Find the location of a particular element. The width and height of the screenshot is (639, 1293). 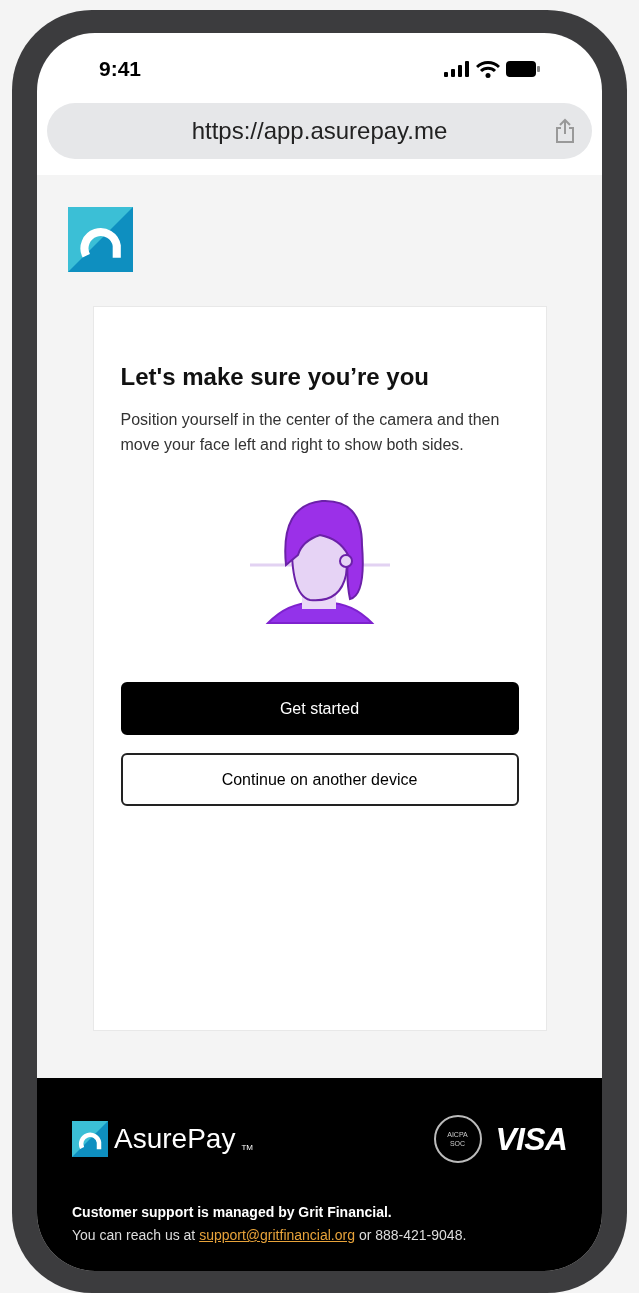

brand-name: AsurePay is located at coordinates (175, 1139).